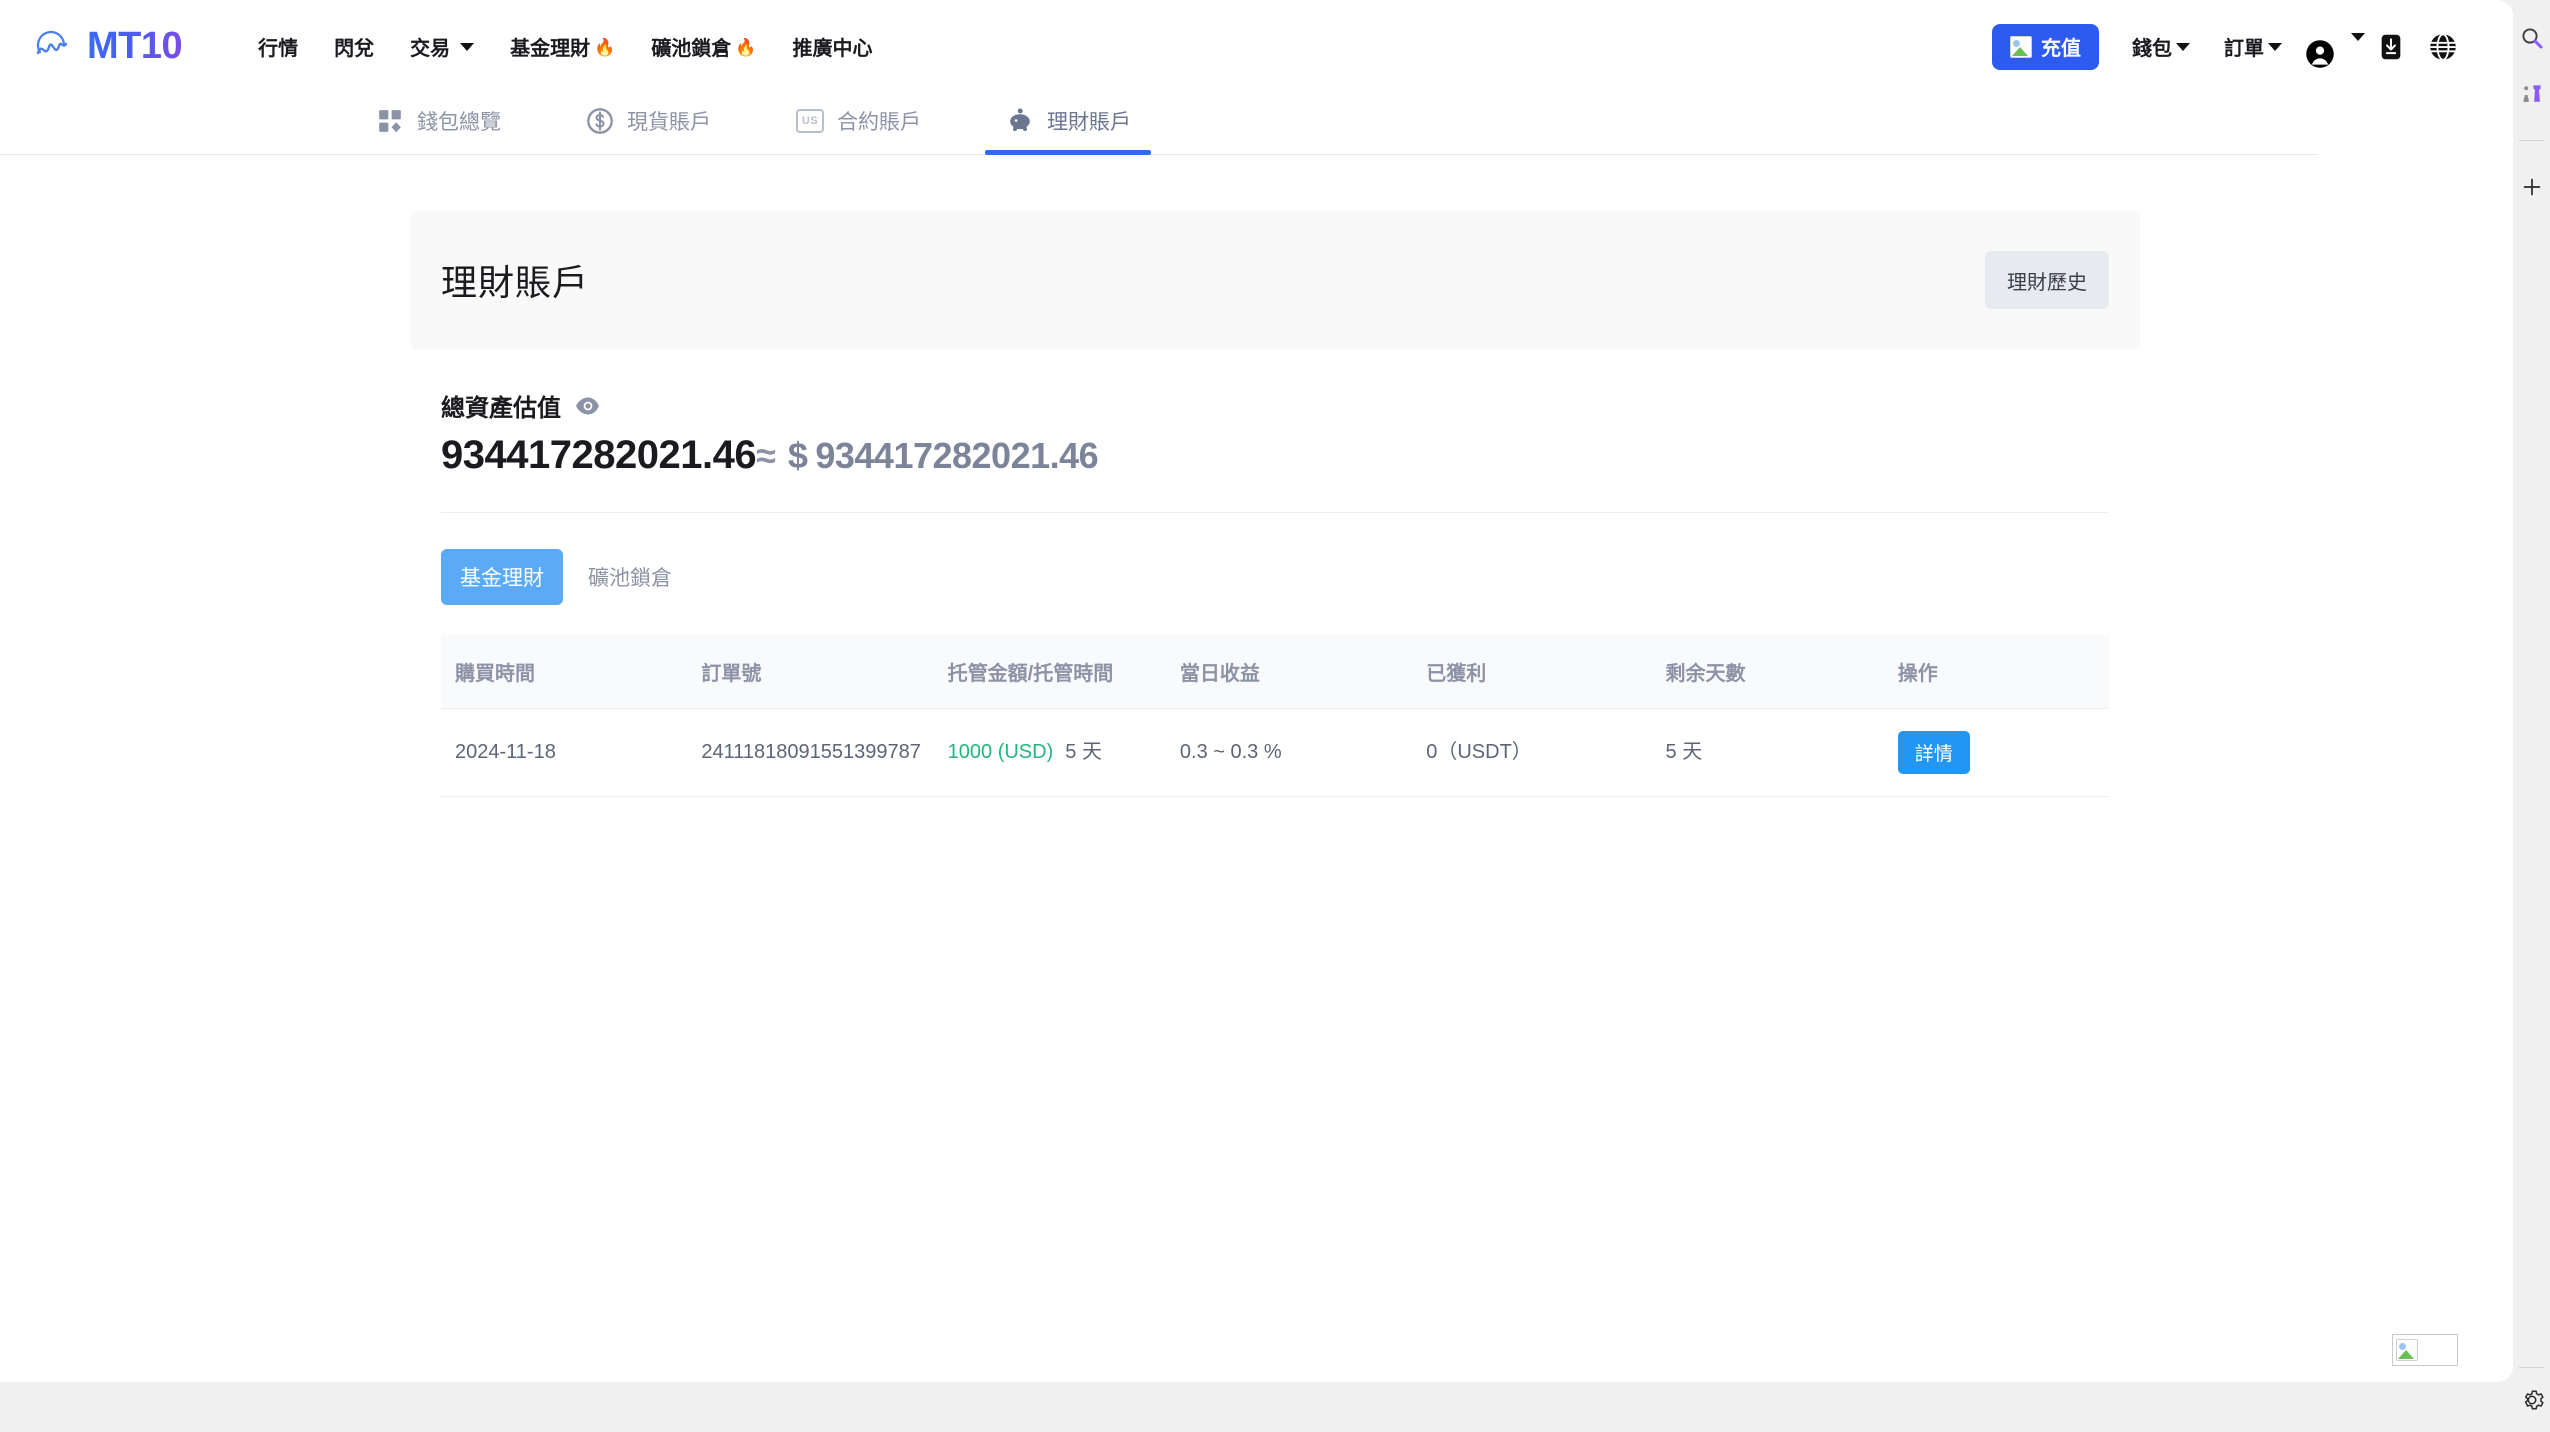  What do you see at coordinates (564, 752) in the screenshot?
I see `cell-purchase-time: 2024-11-18` at bounding box center [564, 752].